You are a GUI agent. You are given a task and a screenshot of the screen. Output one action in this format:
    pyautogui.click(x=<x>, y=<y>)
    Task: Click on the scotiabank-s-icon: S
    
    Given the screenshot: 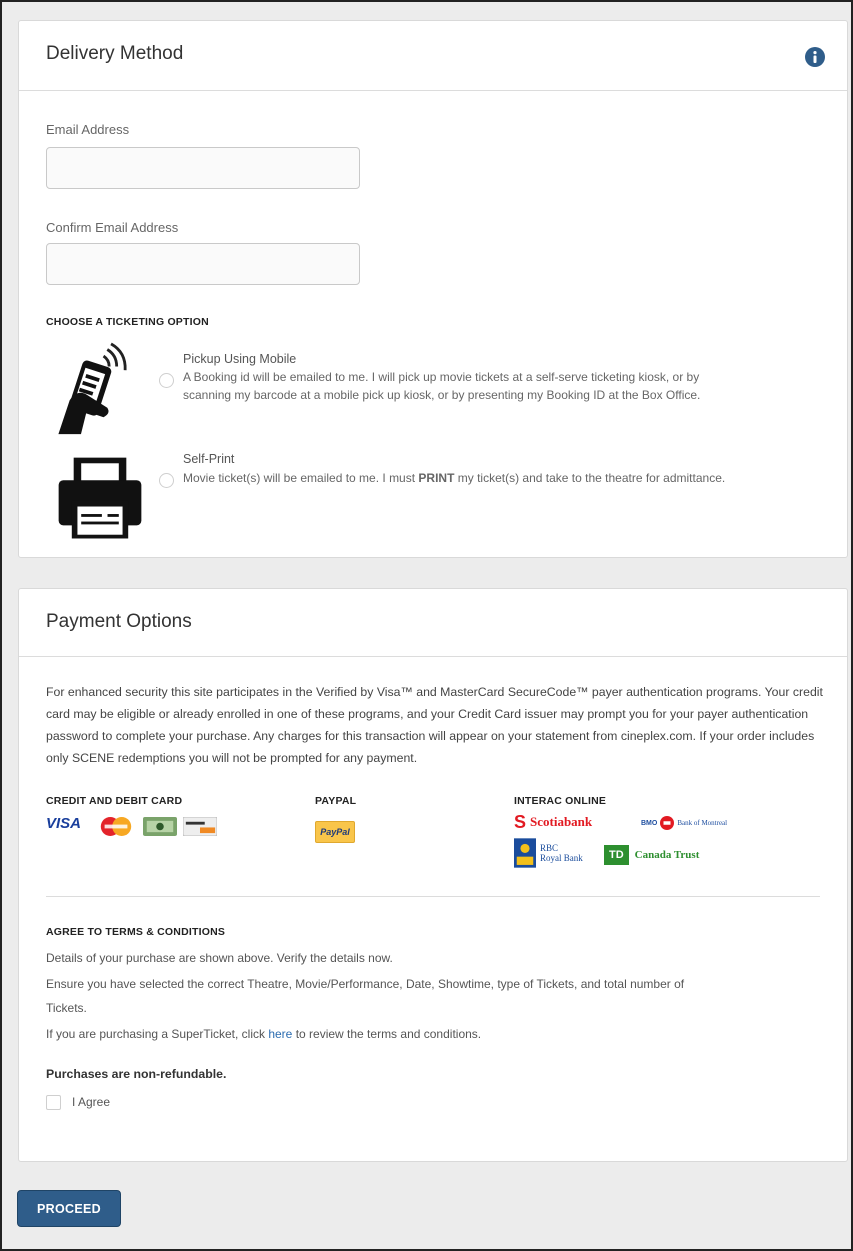 What is the action you would take?
    pyautogui.click(x=520, y=821)
    